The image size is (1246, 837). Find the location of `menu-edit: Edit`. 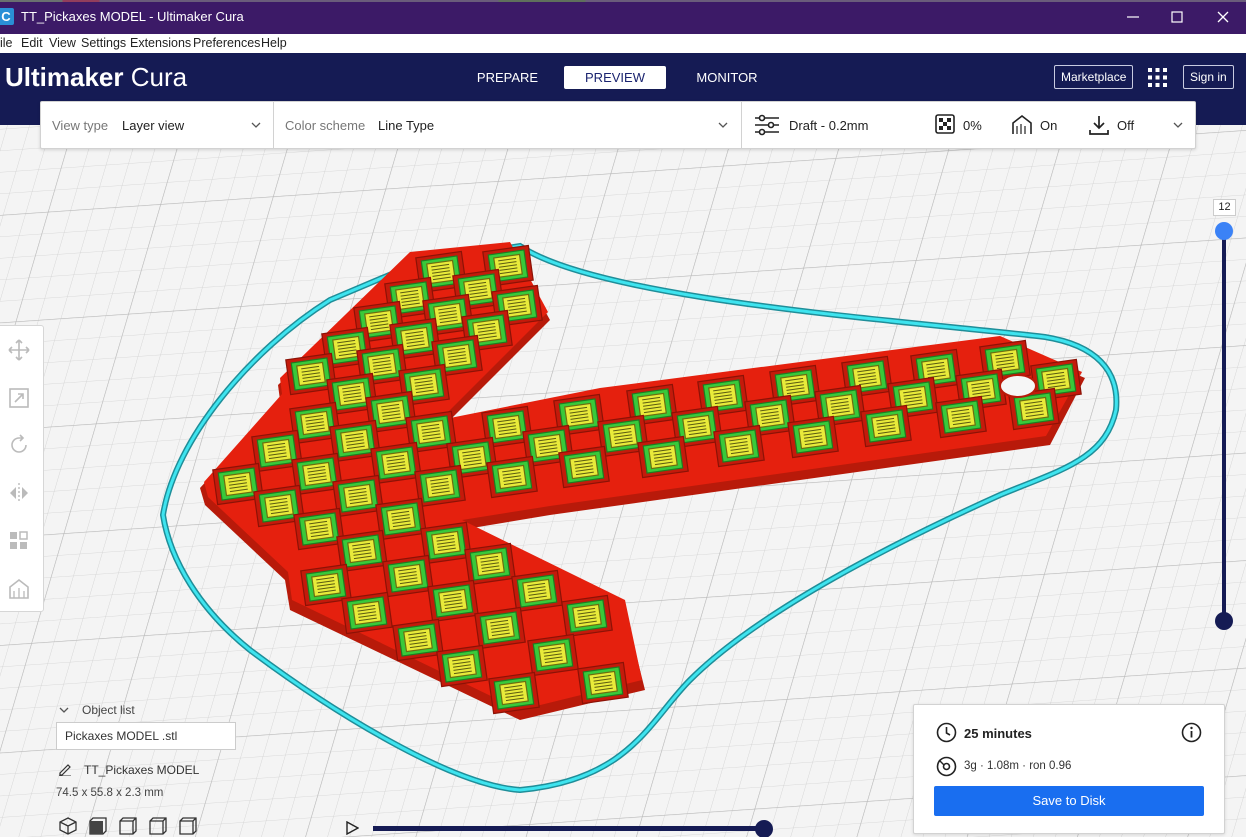

menu-edit: Edit is located at coordinates (32, 43).